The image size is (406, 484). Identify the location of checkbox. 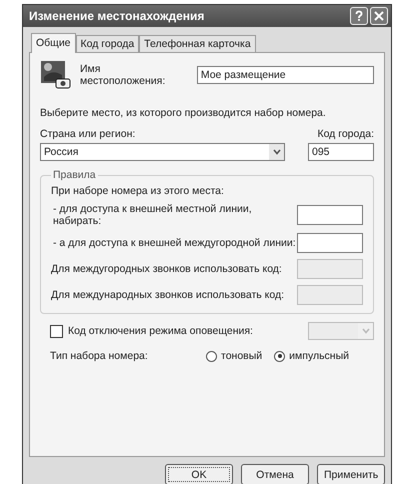
(56, 331).